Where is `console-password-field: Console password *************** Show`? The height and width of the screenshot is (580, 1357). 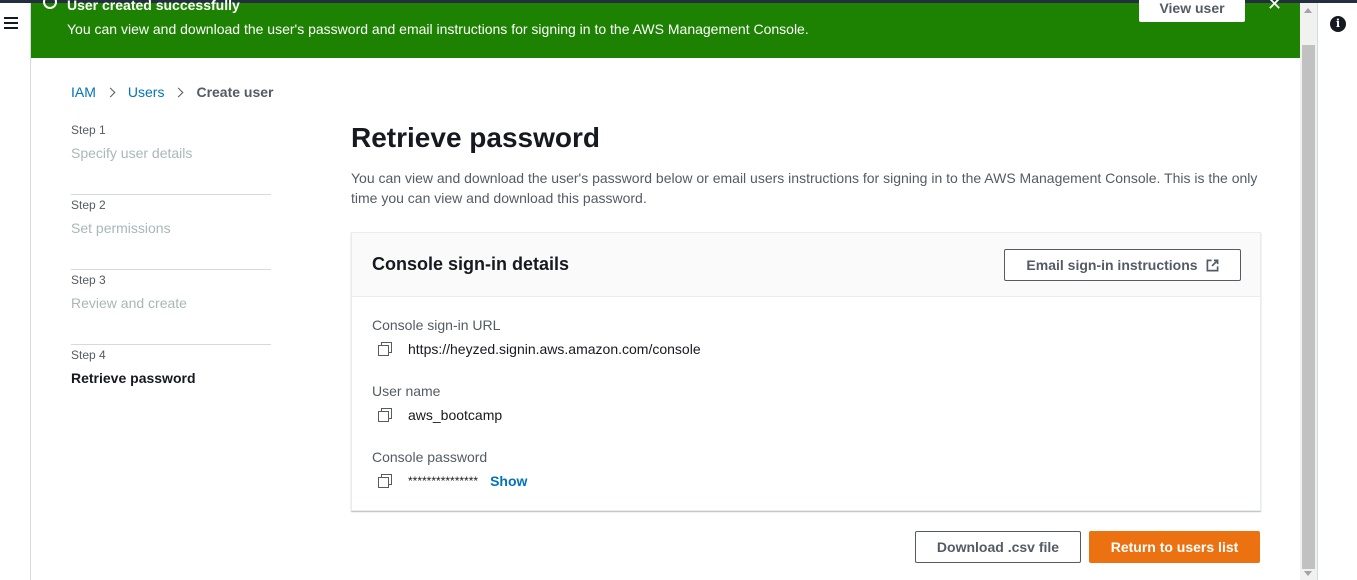 console-password-field: Console password *************** Show is located at coordinates (449, 469).